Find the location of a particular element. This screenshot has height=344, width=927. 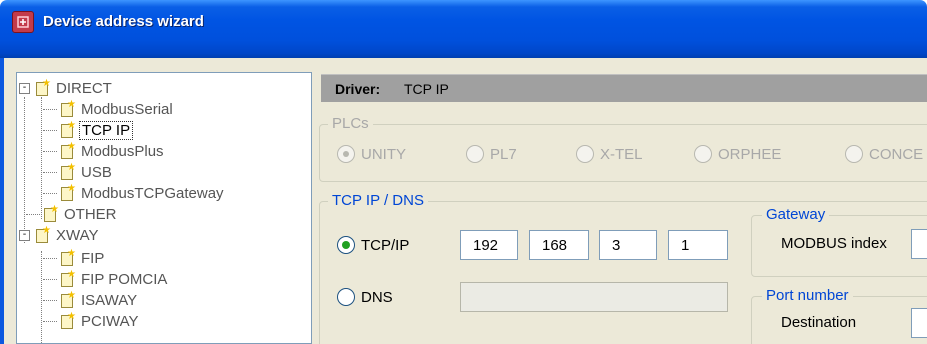

tree-item-label: ISAWAY is located at coordinates (109, 300).